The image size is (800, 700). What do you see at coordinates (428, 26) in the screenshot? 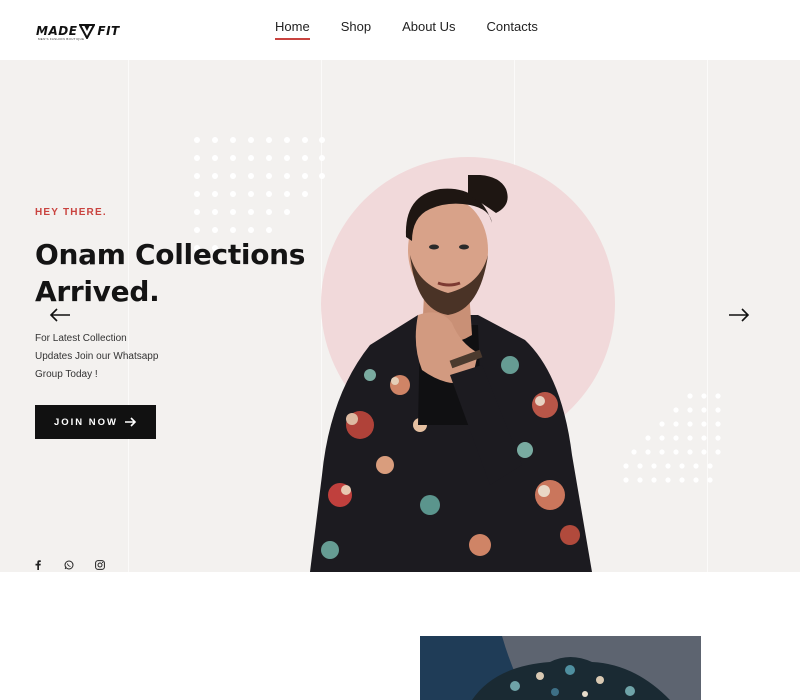
I see `nav-about-us: About Us` at bounding box center [428, 26].